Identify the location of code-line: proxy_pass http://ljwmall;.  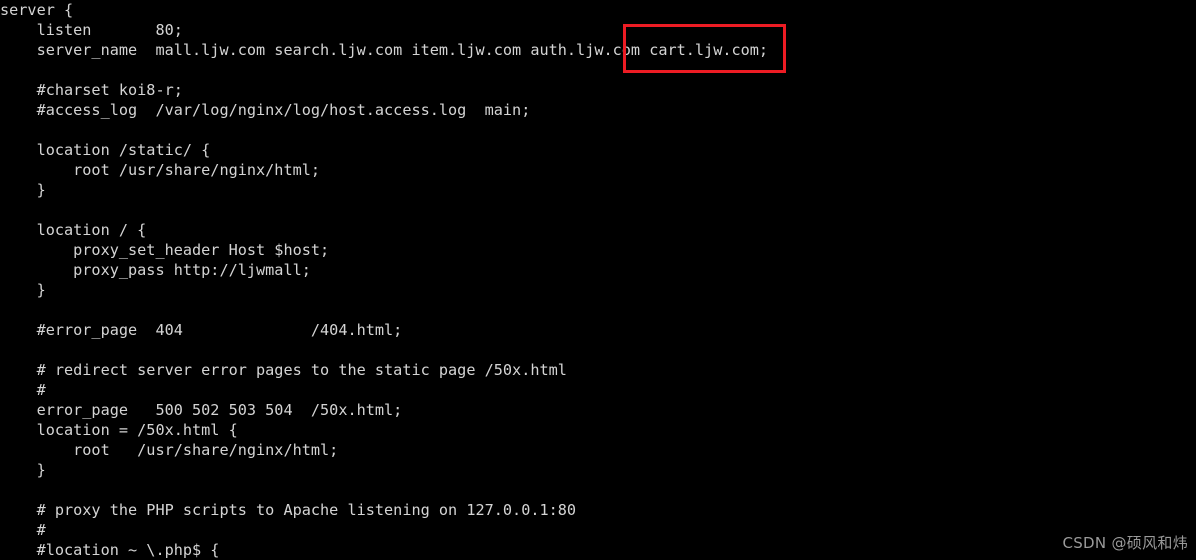
(155, 270).